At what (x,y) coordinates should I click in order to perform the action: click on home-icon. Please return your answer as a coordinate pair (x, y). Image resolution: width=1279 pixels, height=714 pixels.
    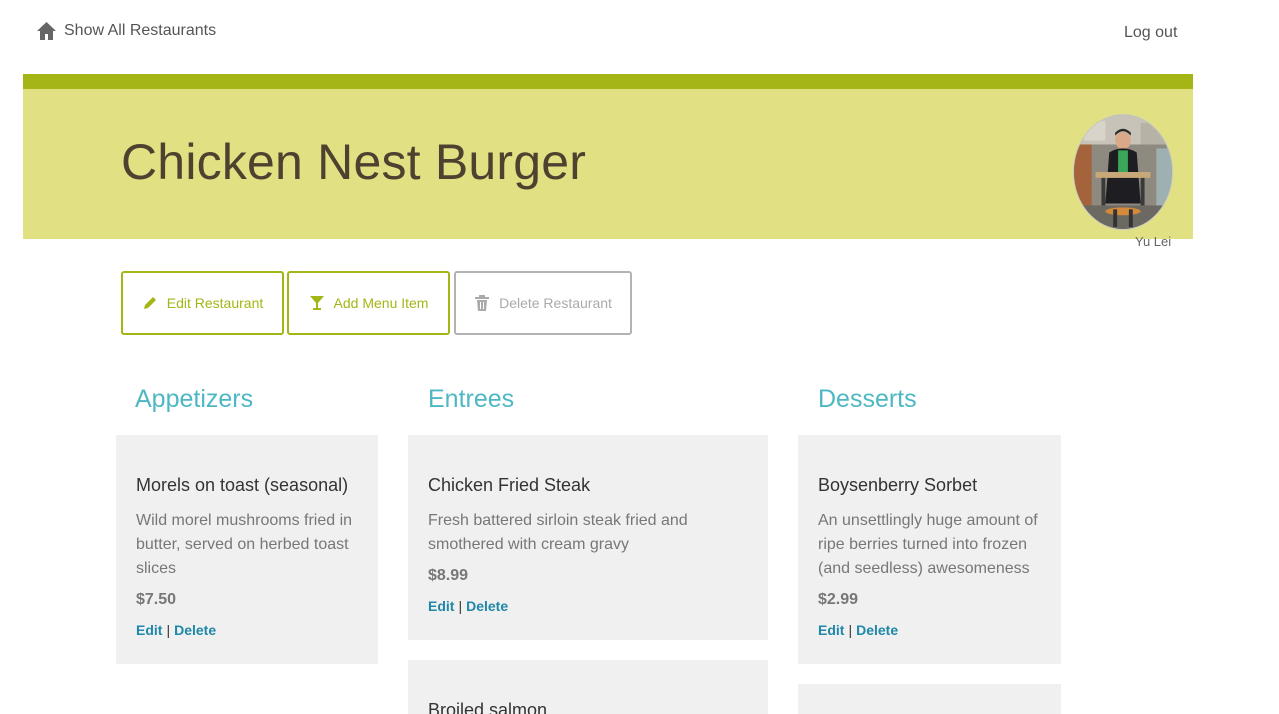
    Looking at the image, I should click on (46, 31).